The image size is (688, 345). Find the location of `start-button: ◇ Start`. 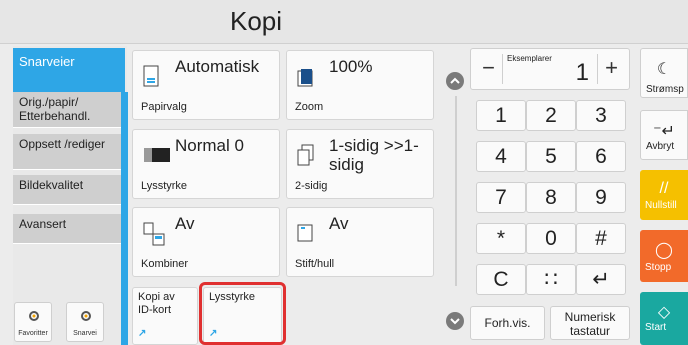

start-button: ◇ Start is located at coordinates (664, 318).